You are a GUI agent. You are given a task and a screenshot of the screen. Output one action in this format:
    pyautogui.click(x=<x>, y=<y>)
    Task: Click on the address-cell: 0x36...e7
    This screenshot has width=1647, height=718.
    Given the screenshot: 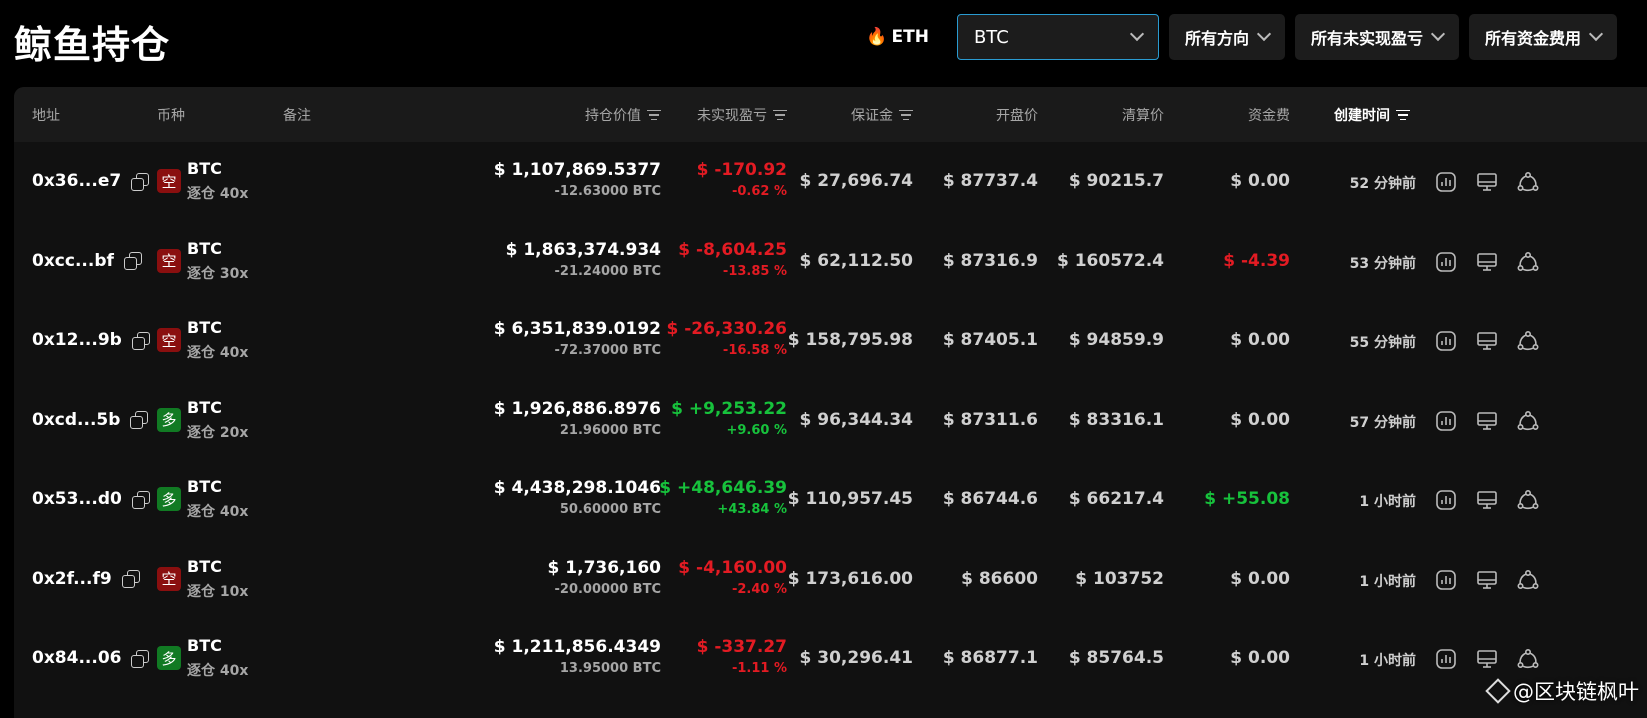 What is the action you would take?
    pyautogui.click(x=91, y=181)
    